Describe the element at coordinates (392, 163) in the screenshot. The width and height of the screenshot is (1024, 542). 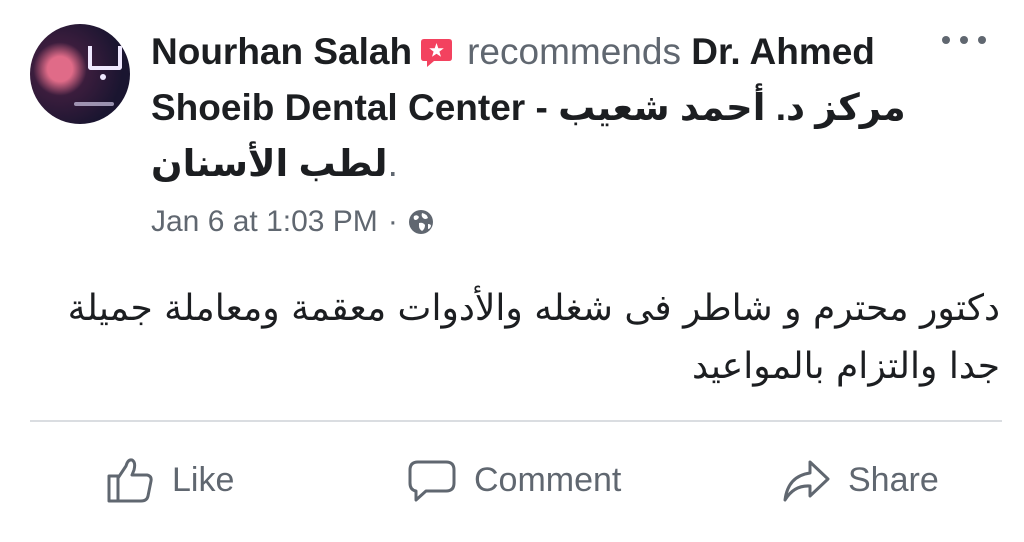
I see `page-suffix: .` at that location.